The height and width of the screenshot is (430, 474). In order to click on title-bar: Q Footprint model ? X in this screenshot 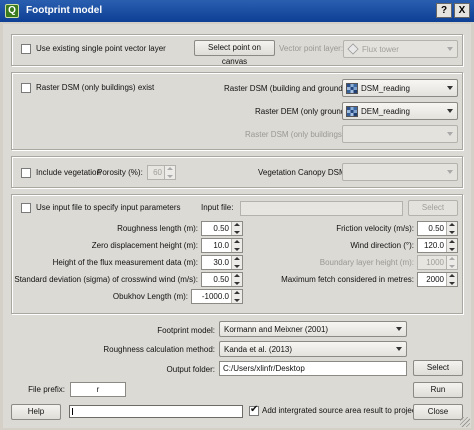, I will do `click(237, 11)`.